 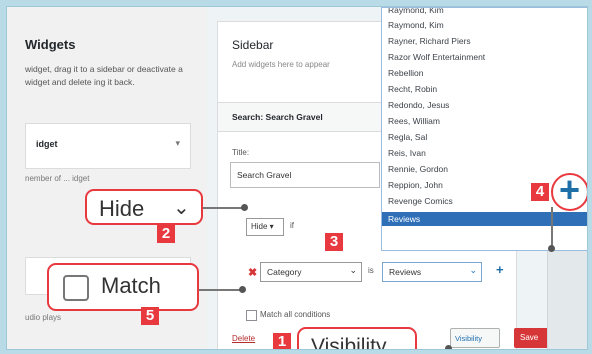 What do you see at coordinates (415, 185) in the screenshot?
I see `list-item: Reppion, John` at bounding box center [415, 185].